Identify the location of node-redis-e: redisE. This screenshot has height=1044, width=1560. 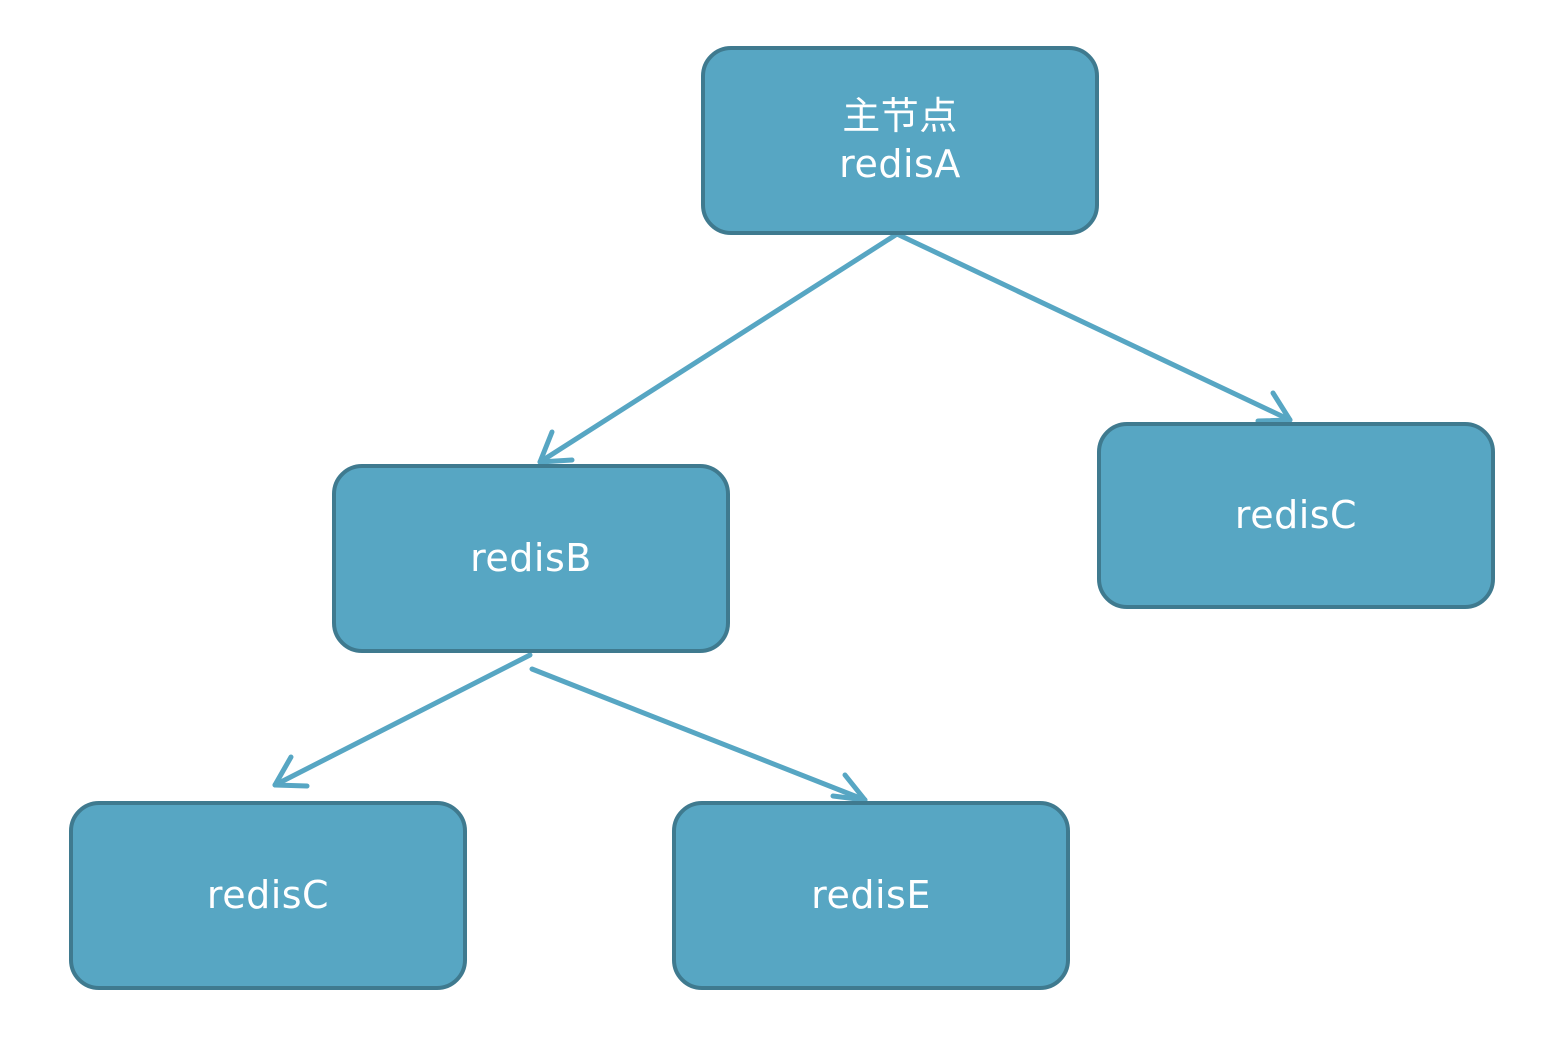
(871, 895).